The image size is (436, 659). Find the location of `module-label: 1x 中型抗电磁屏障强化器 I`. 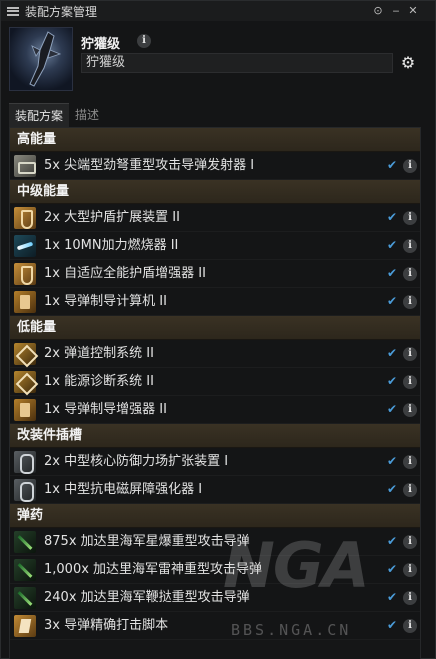

module-label: 1x 中型抗电磁屏障强化器 I is located at coordinates (123, 489).